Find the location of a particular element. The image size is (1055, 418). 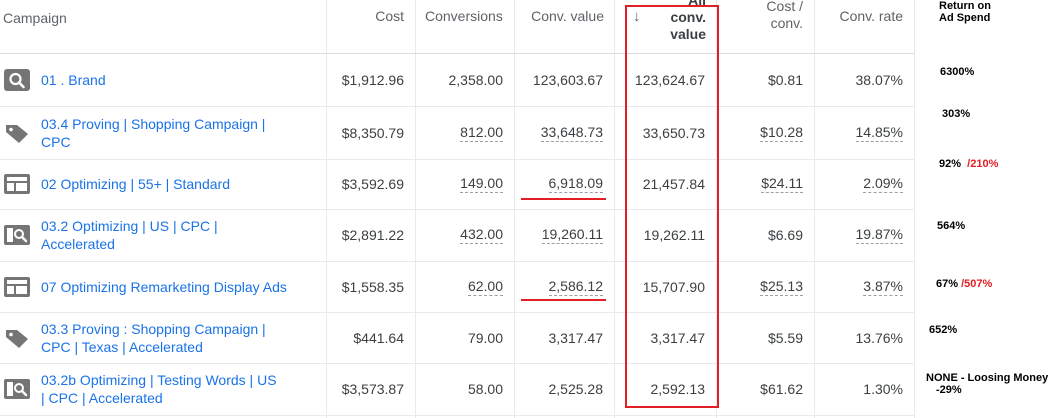

conversions-value: 62.00 is located at coordinates (485, 287).